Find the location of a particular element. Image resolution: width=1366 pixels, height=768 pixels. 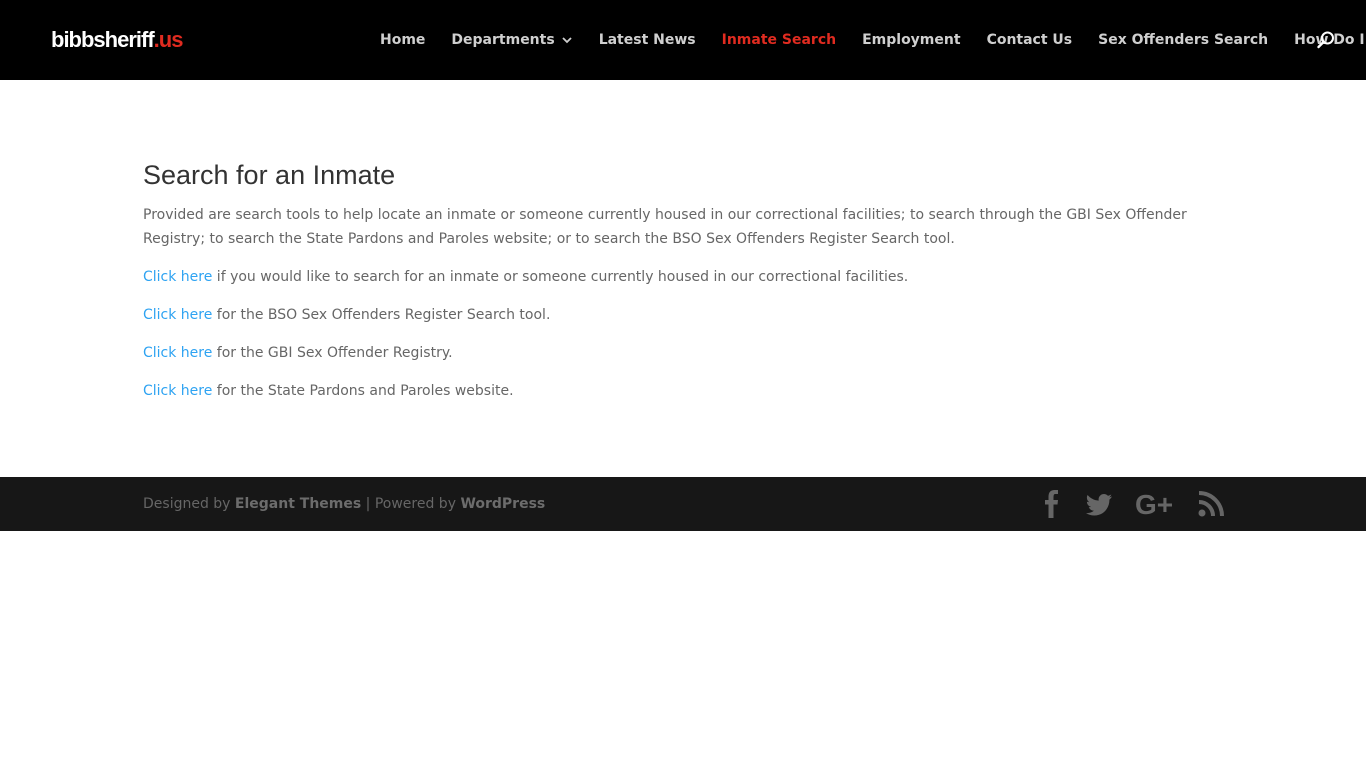

nav-item-label: Departments is located at coordinates (503, 40).